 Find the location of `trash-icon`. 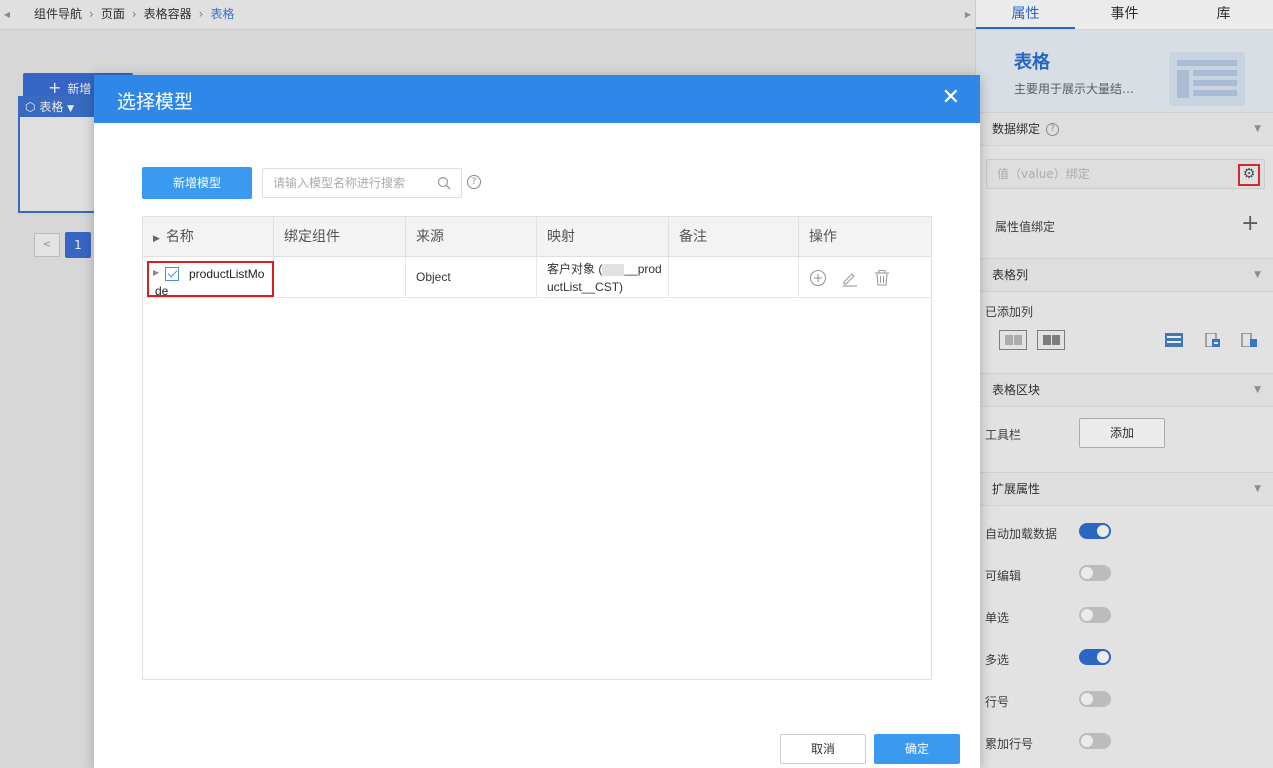

trash-icon is located at coordinates (882, 278).